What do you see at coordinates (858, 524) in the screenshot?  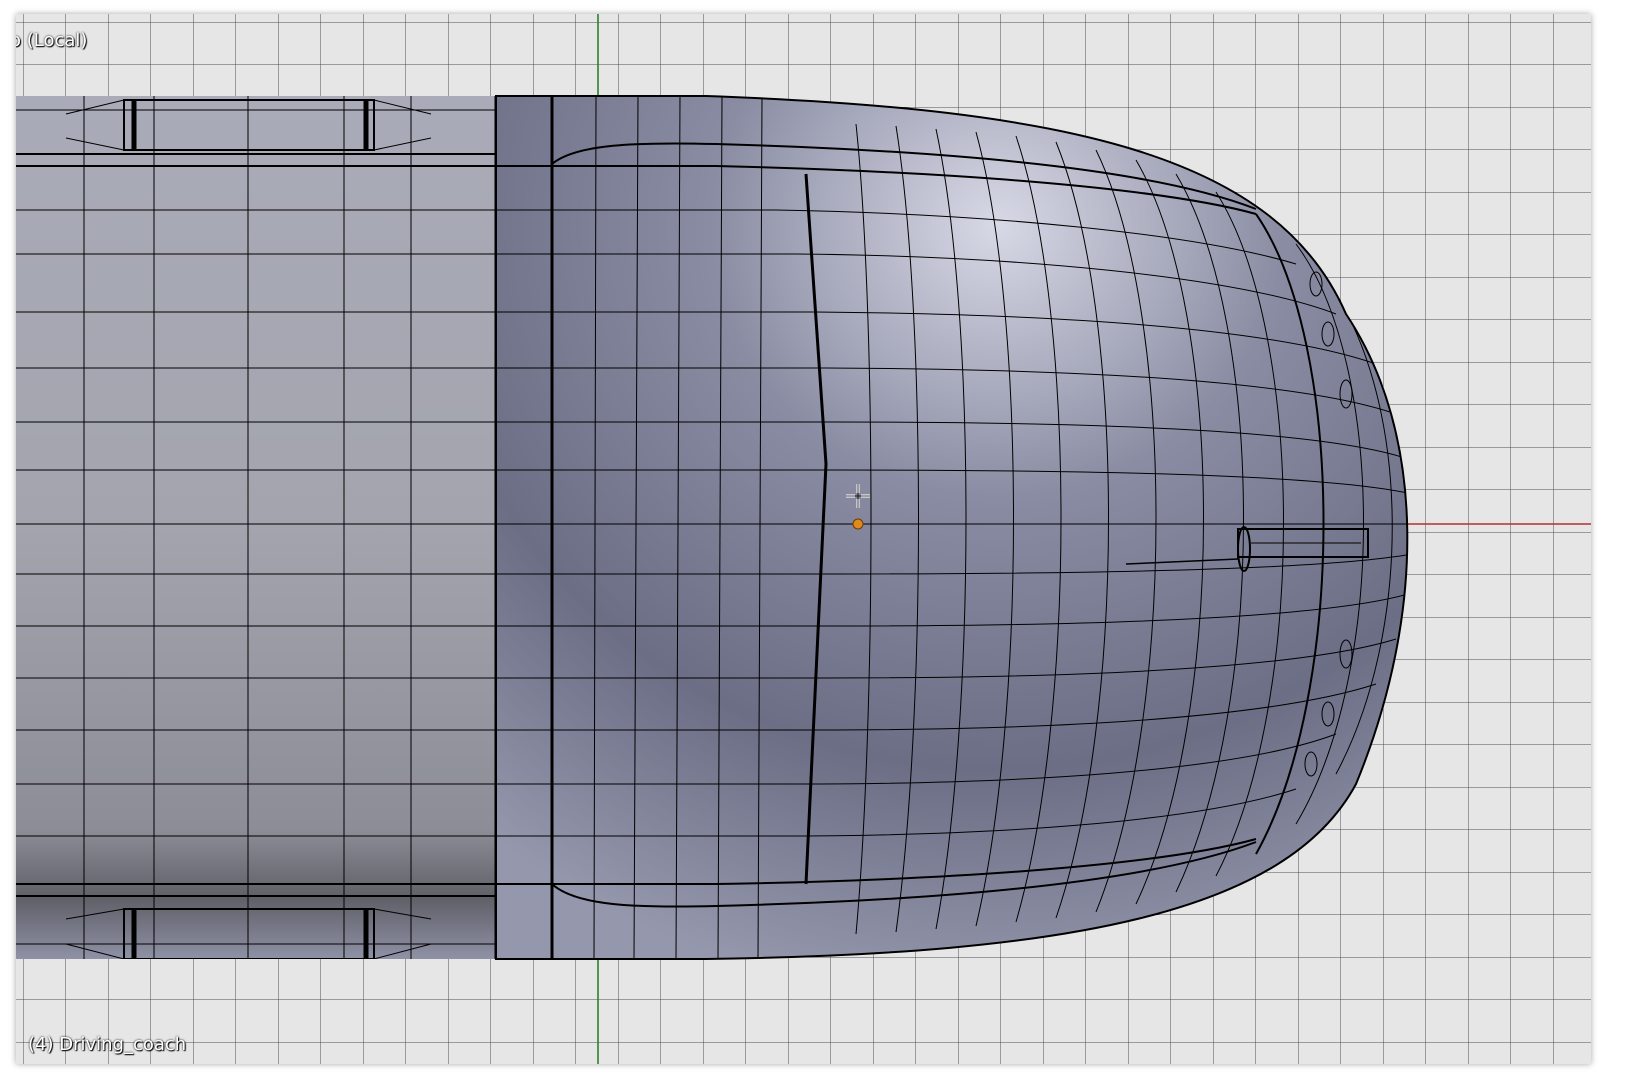 I see `object-origin-icon` at bounding box center [858, 524].